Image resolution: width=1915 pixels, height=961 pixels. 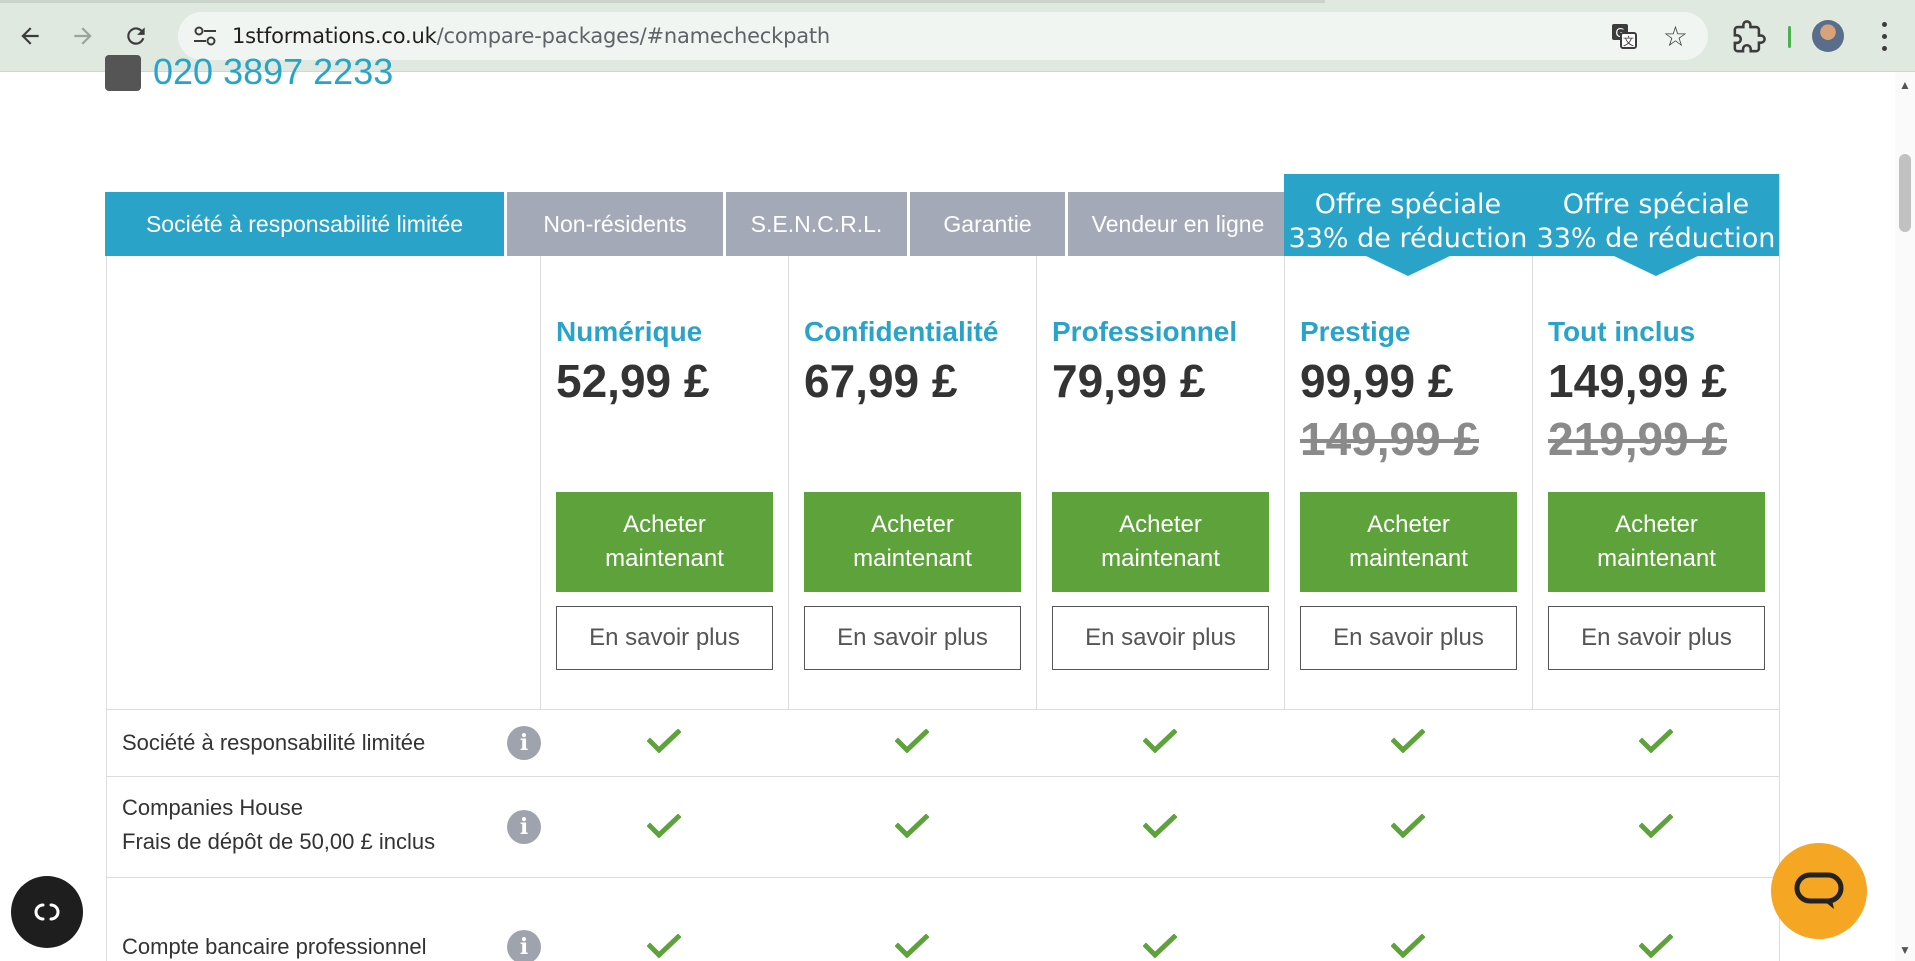 I want to click on chat-bubble-icon, so click(x=1819, y=890).